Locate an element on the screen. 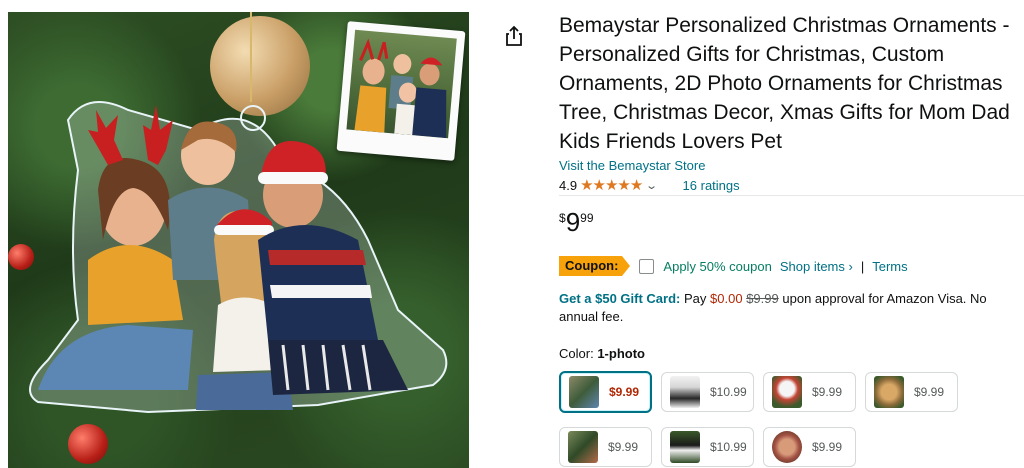 The height and width of the screenshot is (468, 1024). apply-coupon-label: Apply 50% coupon is located at coordinates (717, 266).